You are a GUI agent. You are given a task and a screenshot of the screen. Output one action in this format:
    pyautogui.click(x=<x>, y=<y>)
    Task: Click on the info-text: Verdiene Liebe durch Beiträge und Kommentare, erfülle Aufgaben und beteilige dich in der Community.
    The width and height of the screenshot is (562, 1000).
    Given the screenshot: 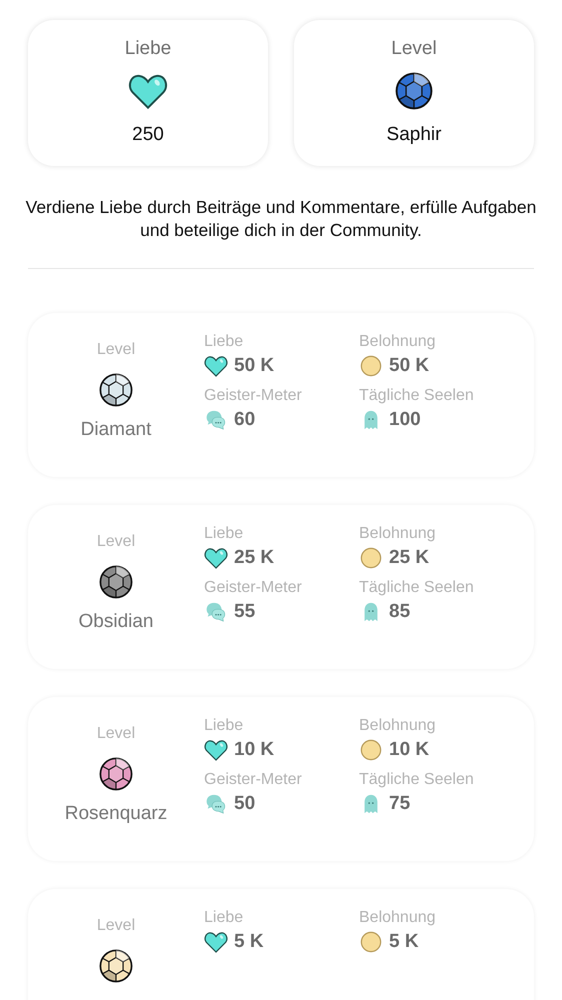 What is the action you would take?
    pyautogui.click(x=281, y=219)
    